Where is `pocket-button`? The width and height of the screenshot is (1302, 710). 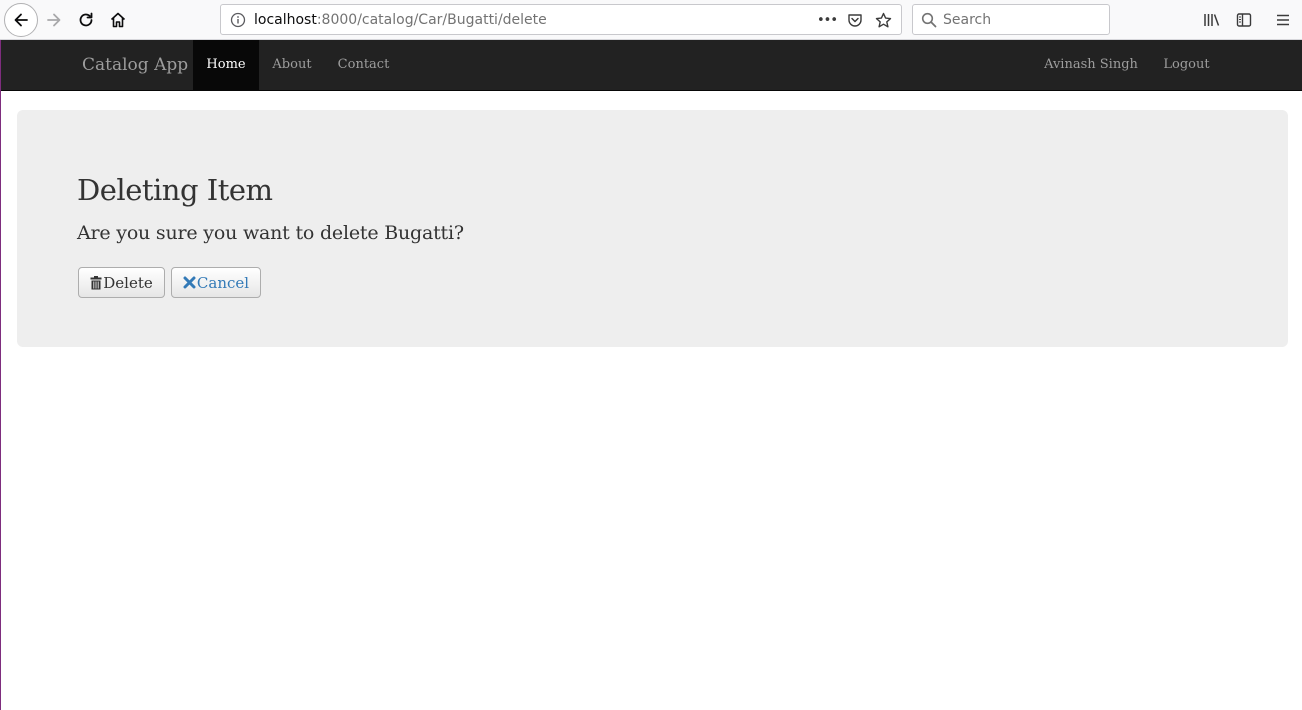 pocket-button is located at coordinates (855, 20).